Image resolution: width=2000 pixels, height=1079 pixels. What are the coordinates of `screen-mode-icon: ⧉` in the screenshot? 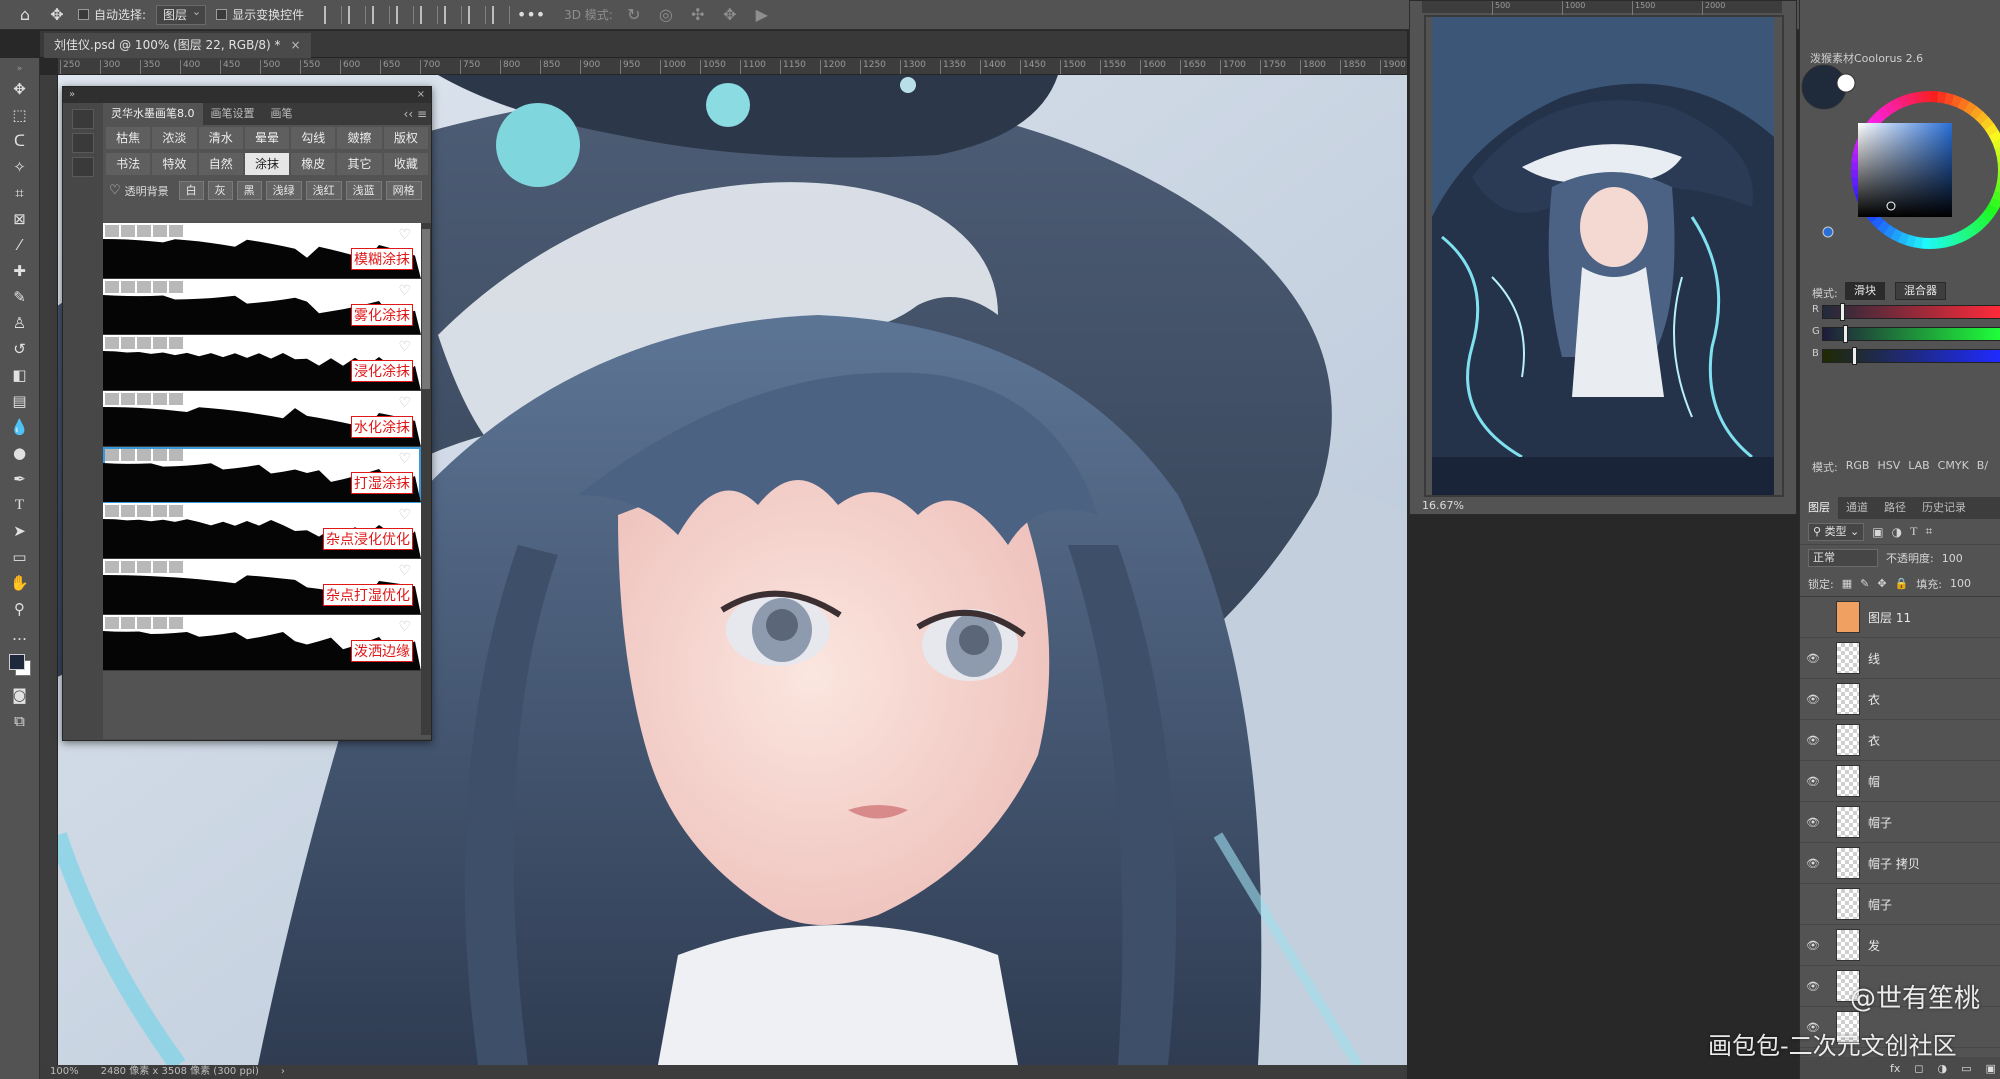 It's located at (20, 721).